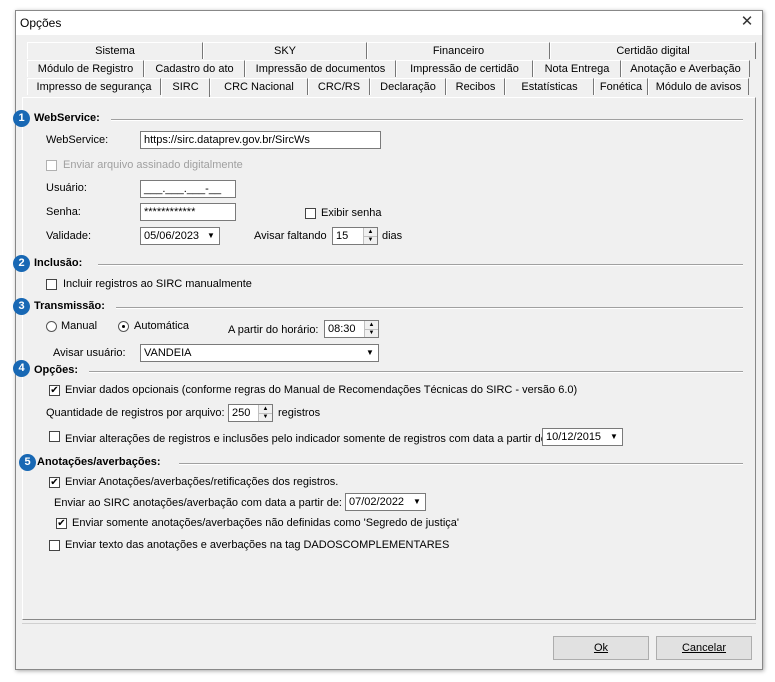  What do you see at coordinates (58, 263) in the screenshot?
I see `inclusao-group-title: Inclusão:` at bounding box center [58, 263].